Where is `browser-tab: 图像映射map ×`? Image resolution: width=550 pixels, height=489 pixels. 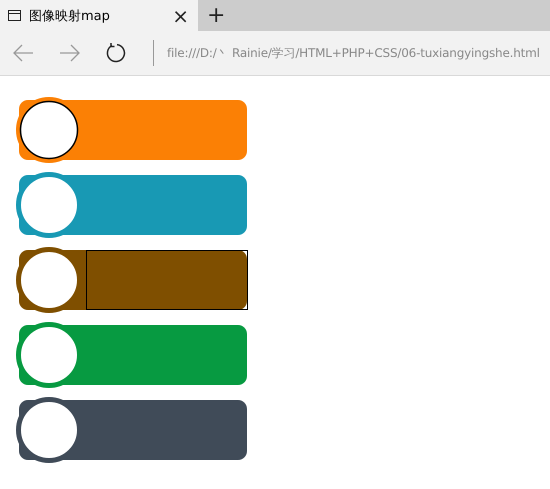 browser-tab: 图像映射map × is located at coordinates (99, 15).